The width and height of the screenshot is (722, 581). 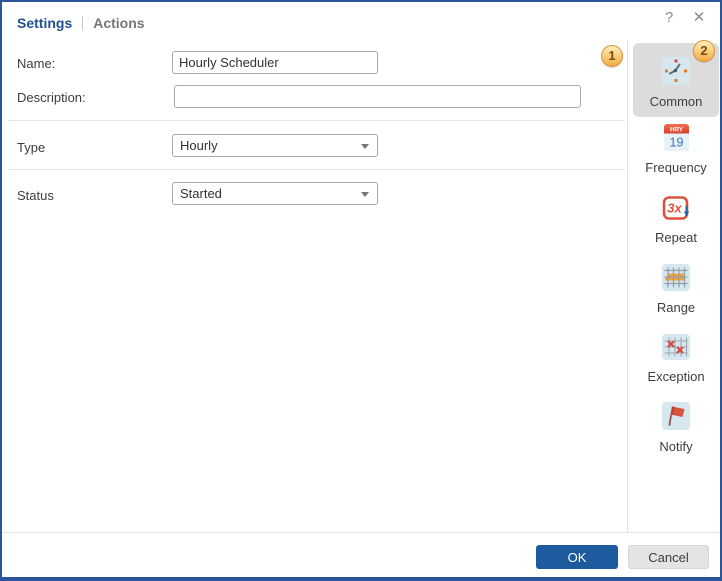 I want to click on flag-icon, so click(x=676, y=418).